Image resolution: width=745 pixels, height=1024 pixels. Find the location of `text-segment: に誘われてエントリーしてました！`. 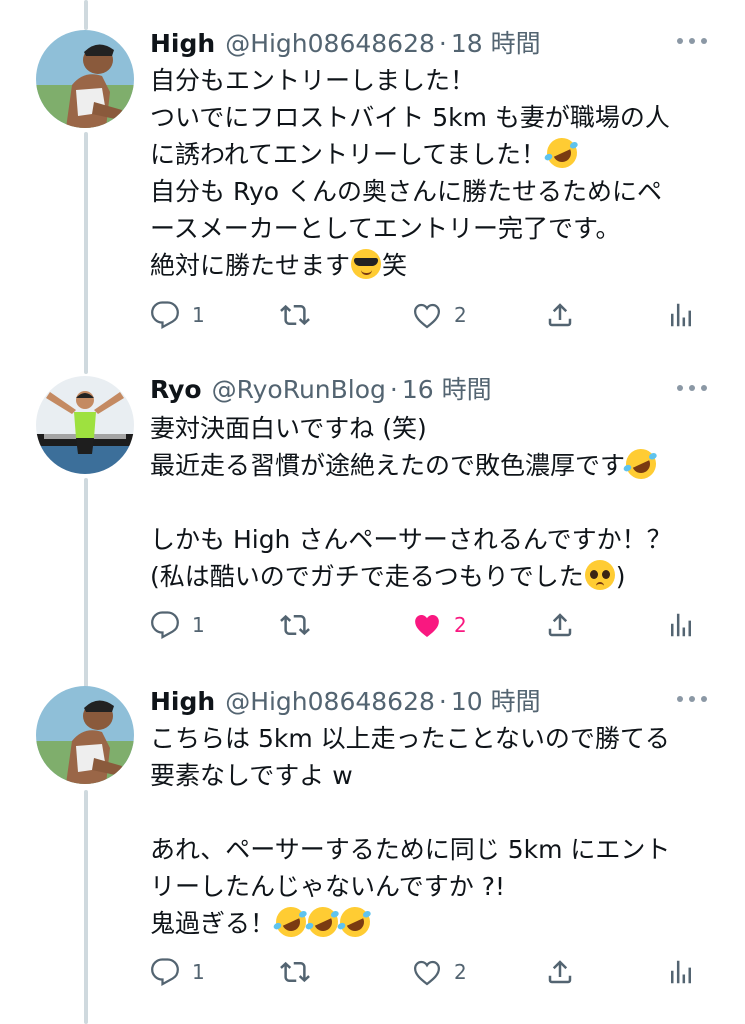

text-segment: に誘われてエントリーしてました！ is located at coordinates (348, 154).